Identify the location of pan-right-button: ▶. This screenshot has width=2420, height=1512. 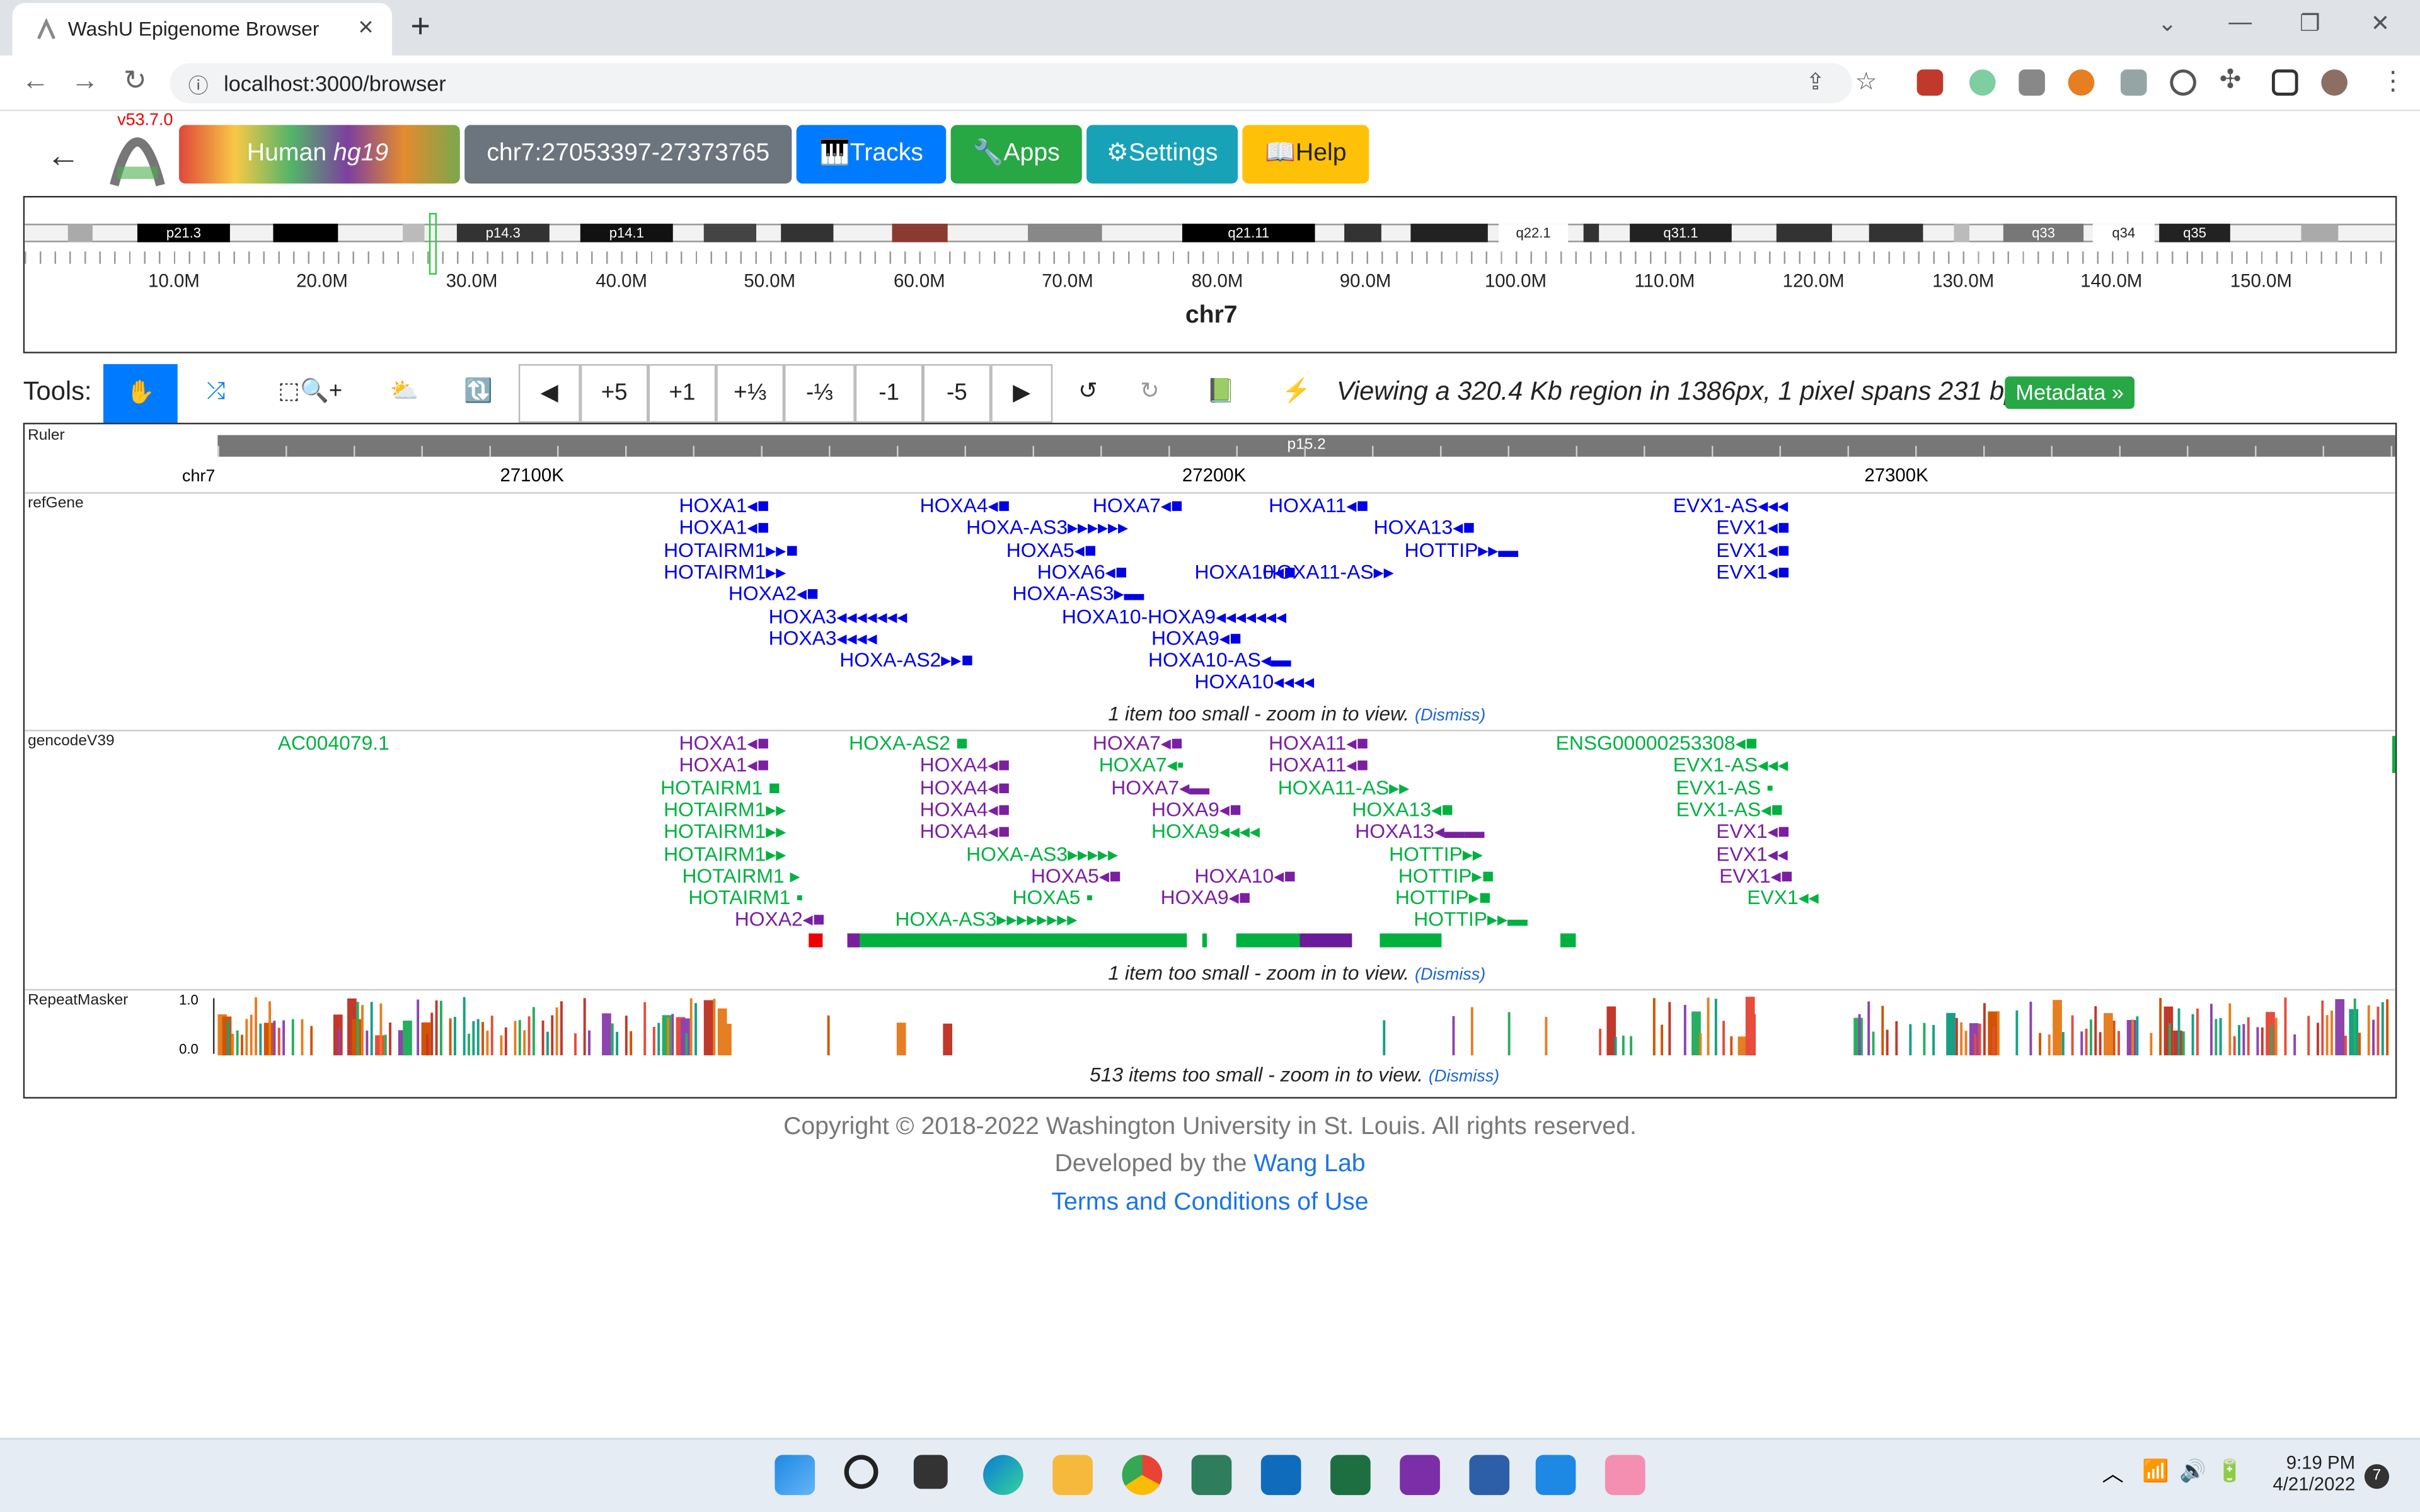
(1022, 393).